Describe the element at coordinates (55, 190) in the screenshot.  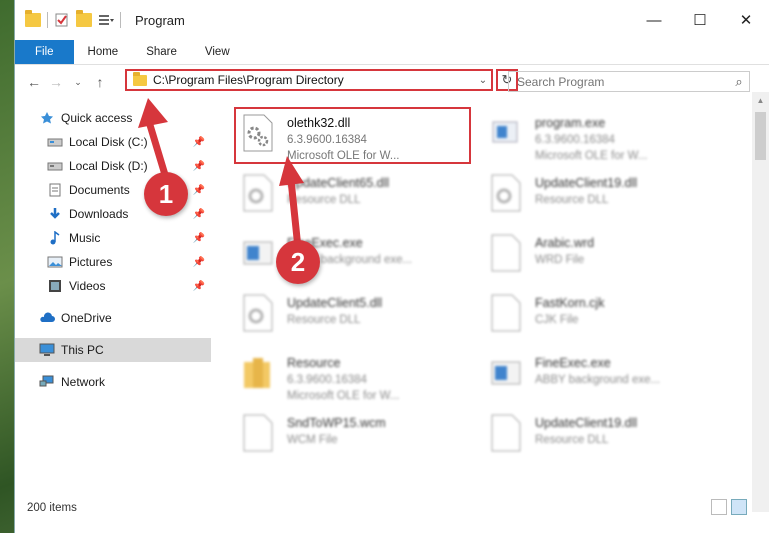
I see `documents-icon` at that location.